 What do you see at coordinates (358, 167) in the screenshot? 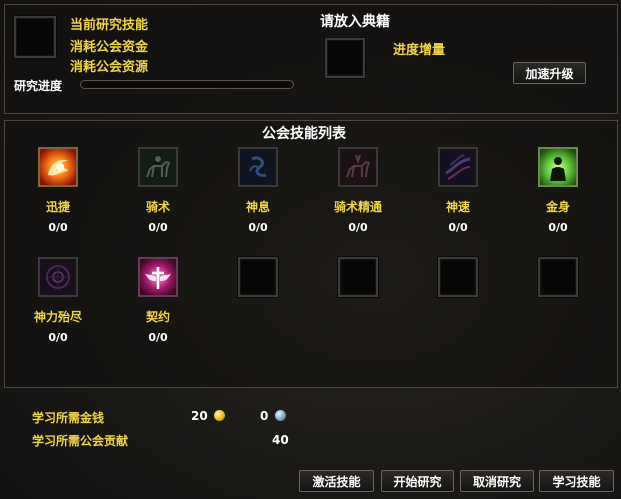
I see `horse-mastery-icon` at bounding box center [358, 167].